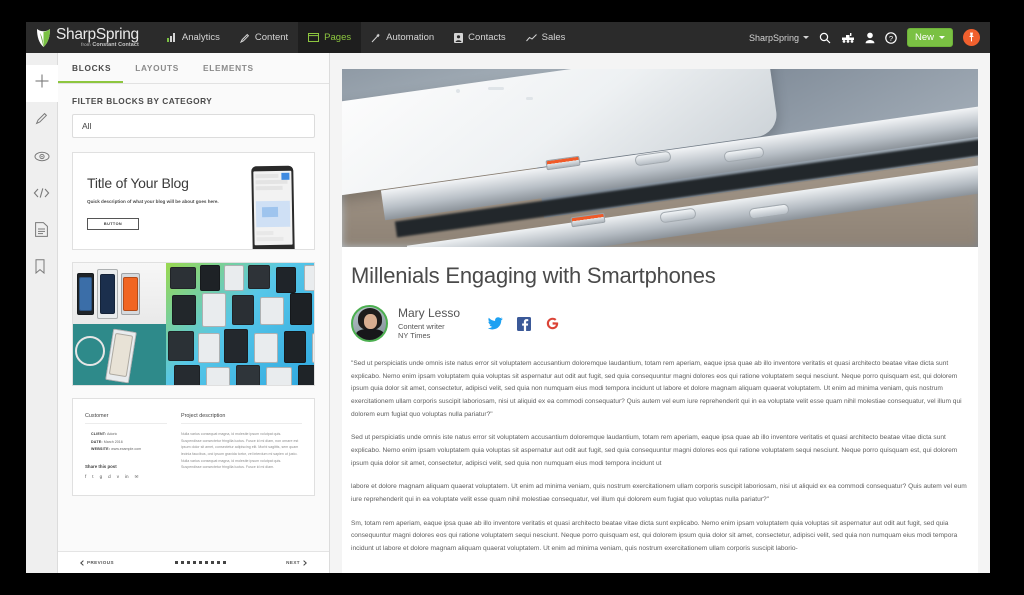 The width and height of the screenshot is (1024, 595). What do you see at coordinates (552, 323) in the screenshot?
I see `google-icon` at bounding box center [552, 323].